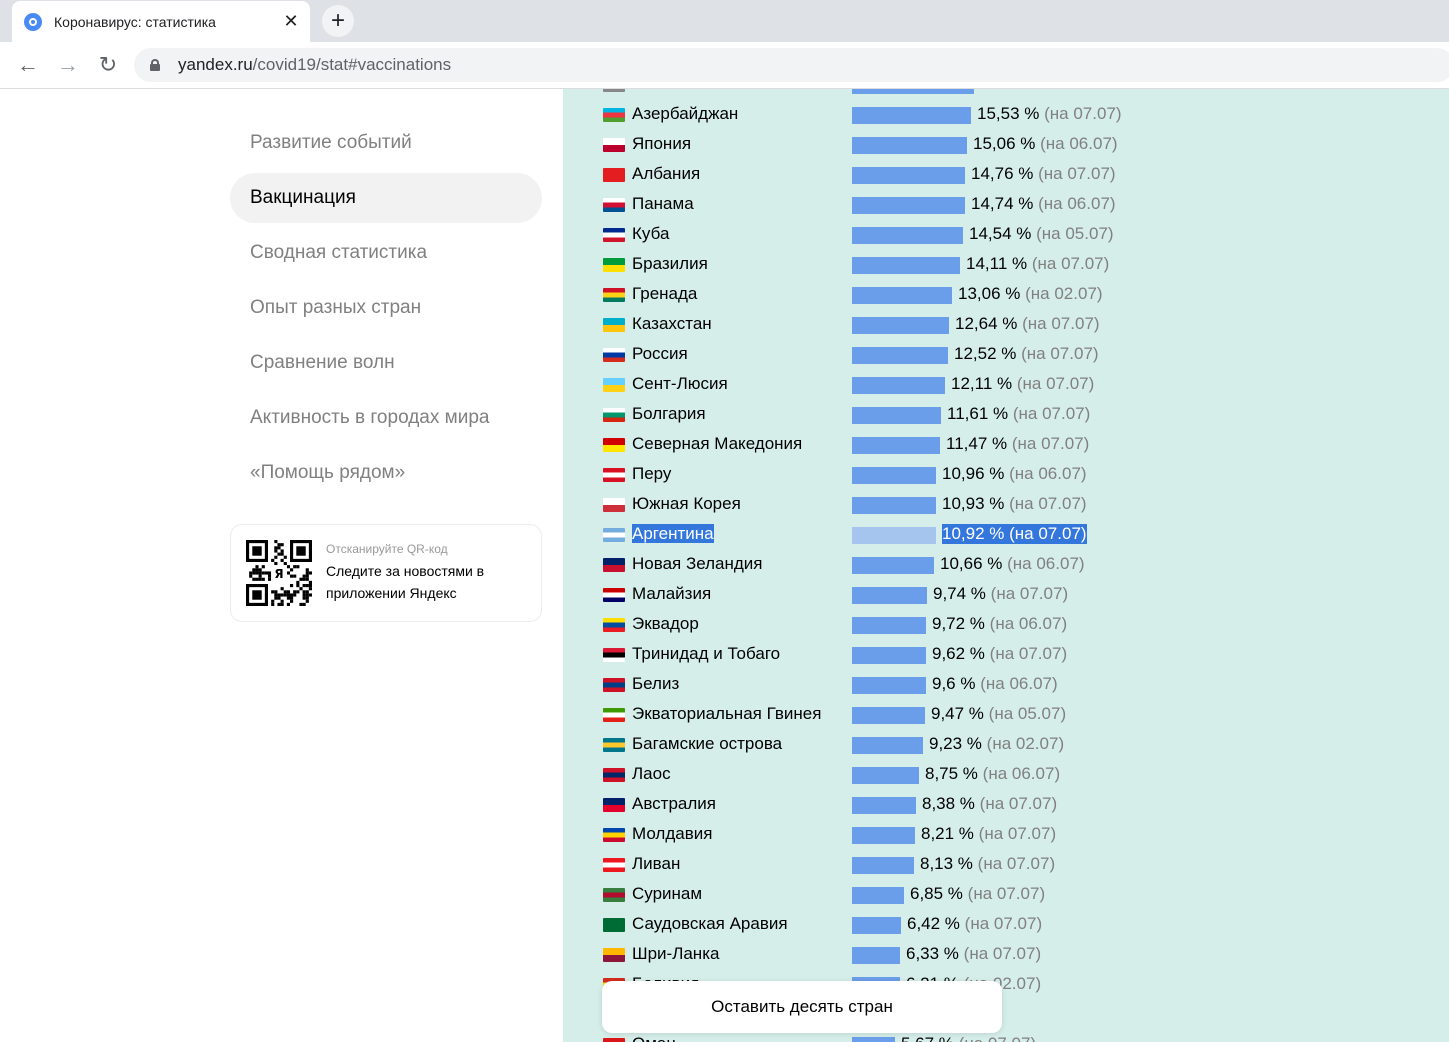 The width and height of the screenshot is (1449, 1042). What do you see at coordinates (1006, 532) in the screenshot?
I see `table-row: Аргентина 10,92 % (на 07.07)` at bounding box center [1006, 532].